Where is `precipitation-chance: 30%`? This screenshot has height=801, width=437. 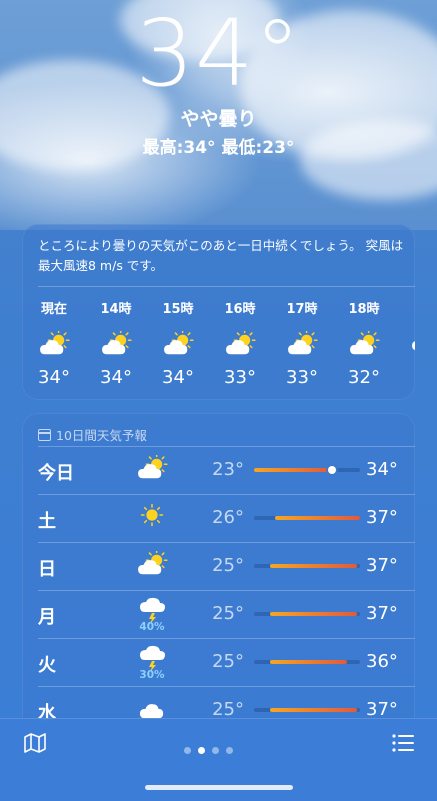
precipitation-chance: 30% is located at coordinates (152, 675).